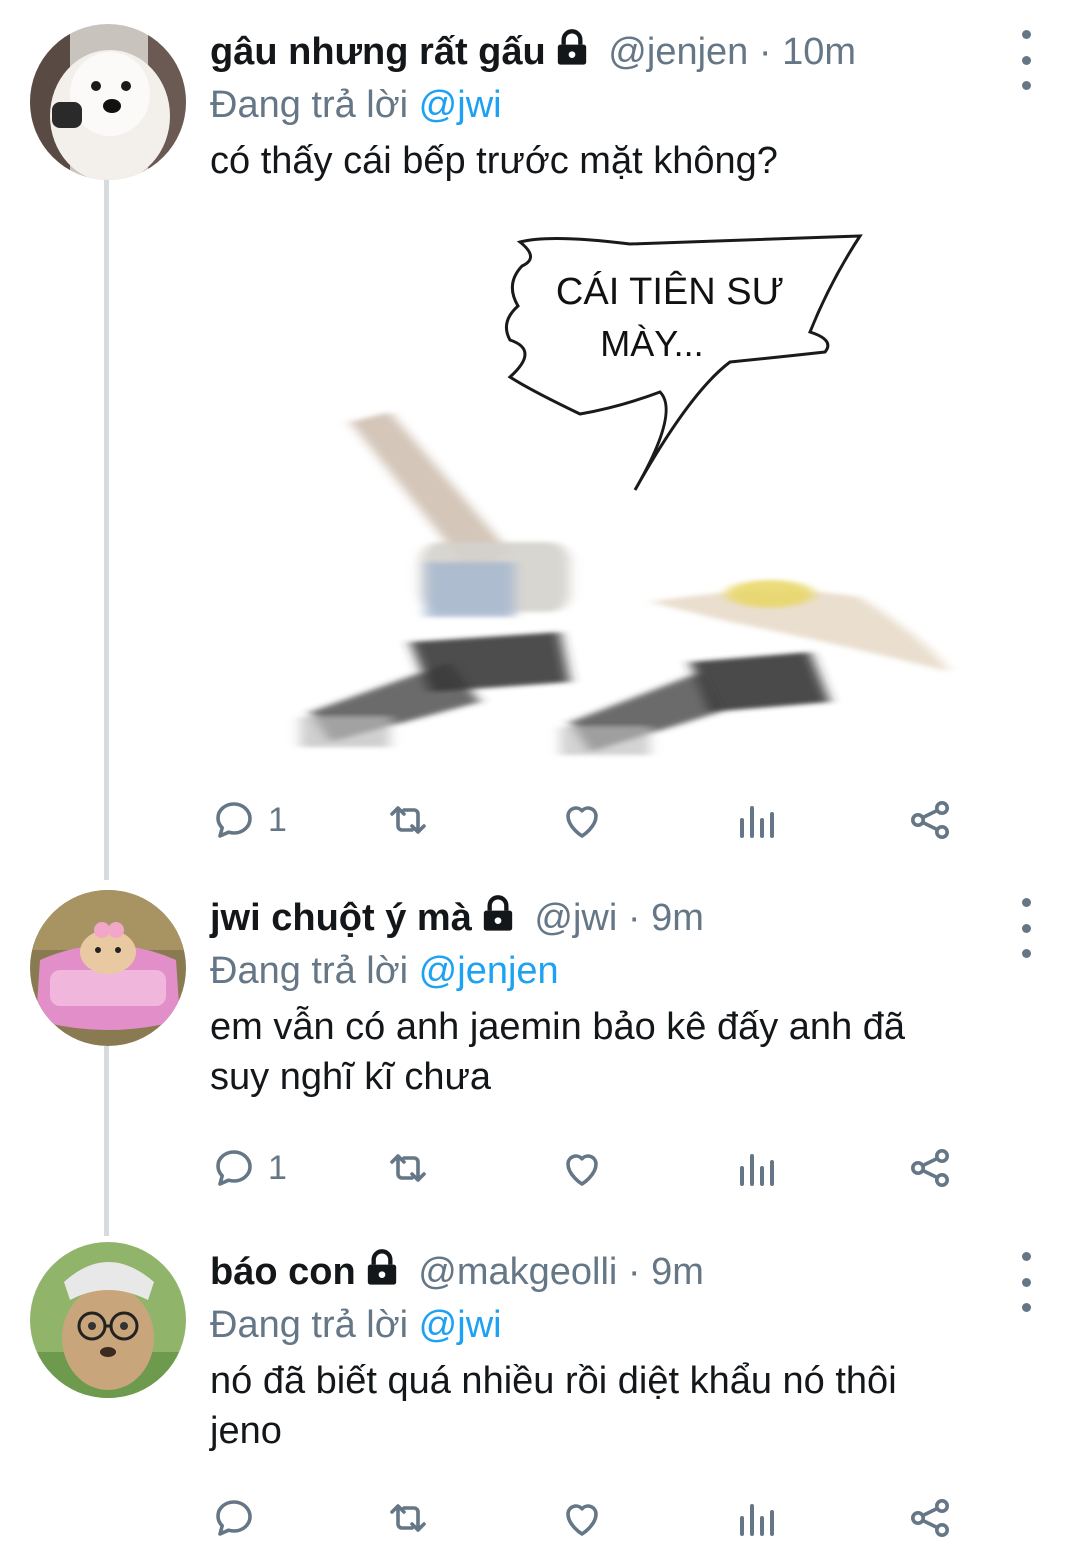 This screenshot has height=1556, width=1080. Describe the element at coordinates (819, 52) in the screenshot. I see `timestamp: 10m` at that location.